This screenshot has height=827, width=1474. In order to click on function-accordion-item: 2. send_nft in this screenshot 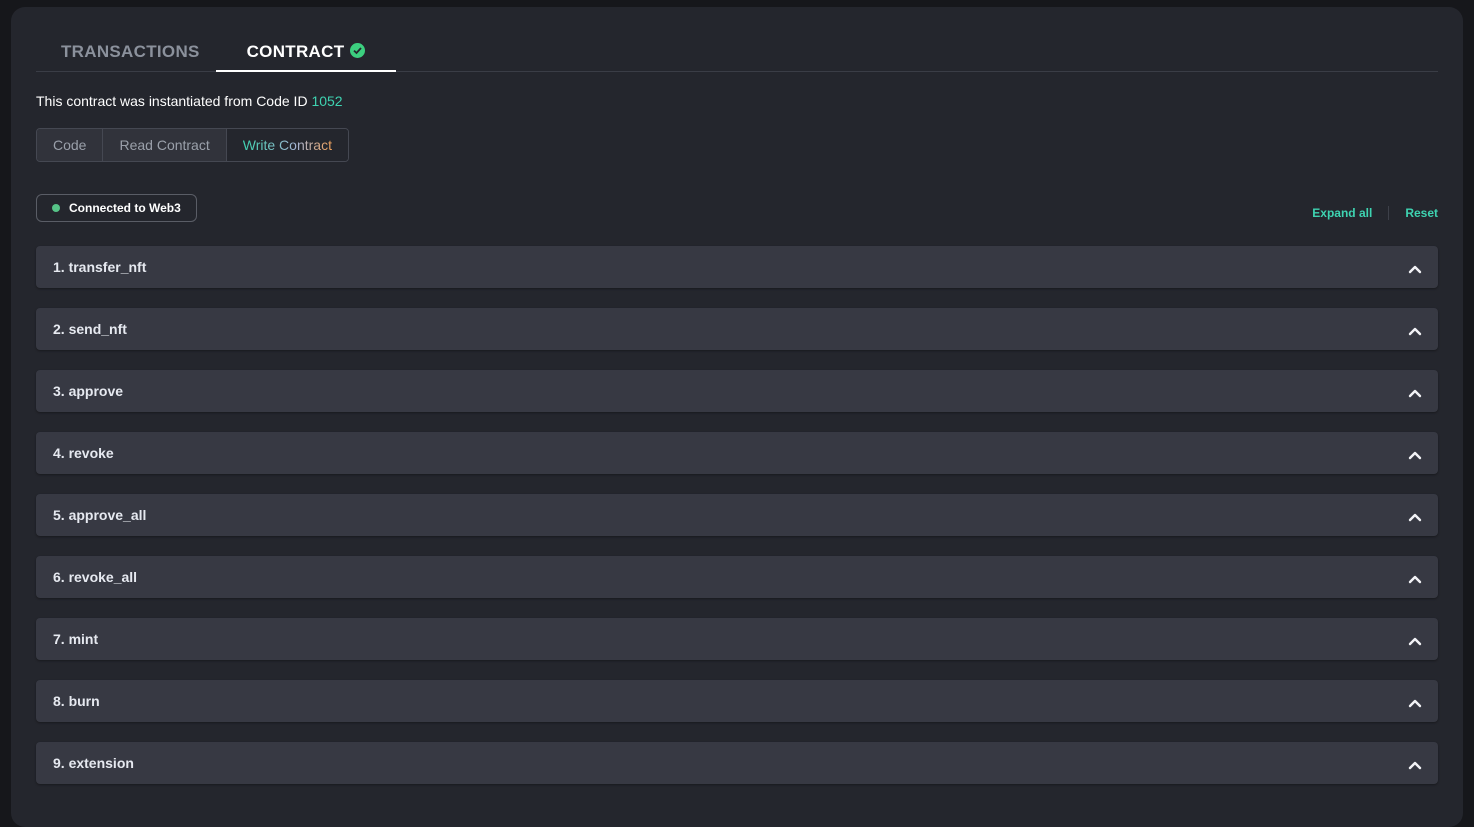, I will do `click(737, 329)`.